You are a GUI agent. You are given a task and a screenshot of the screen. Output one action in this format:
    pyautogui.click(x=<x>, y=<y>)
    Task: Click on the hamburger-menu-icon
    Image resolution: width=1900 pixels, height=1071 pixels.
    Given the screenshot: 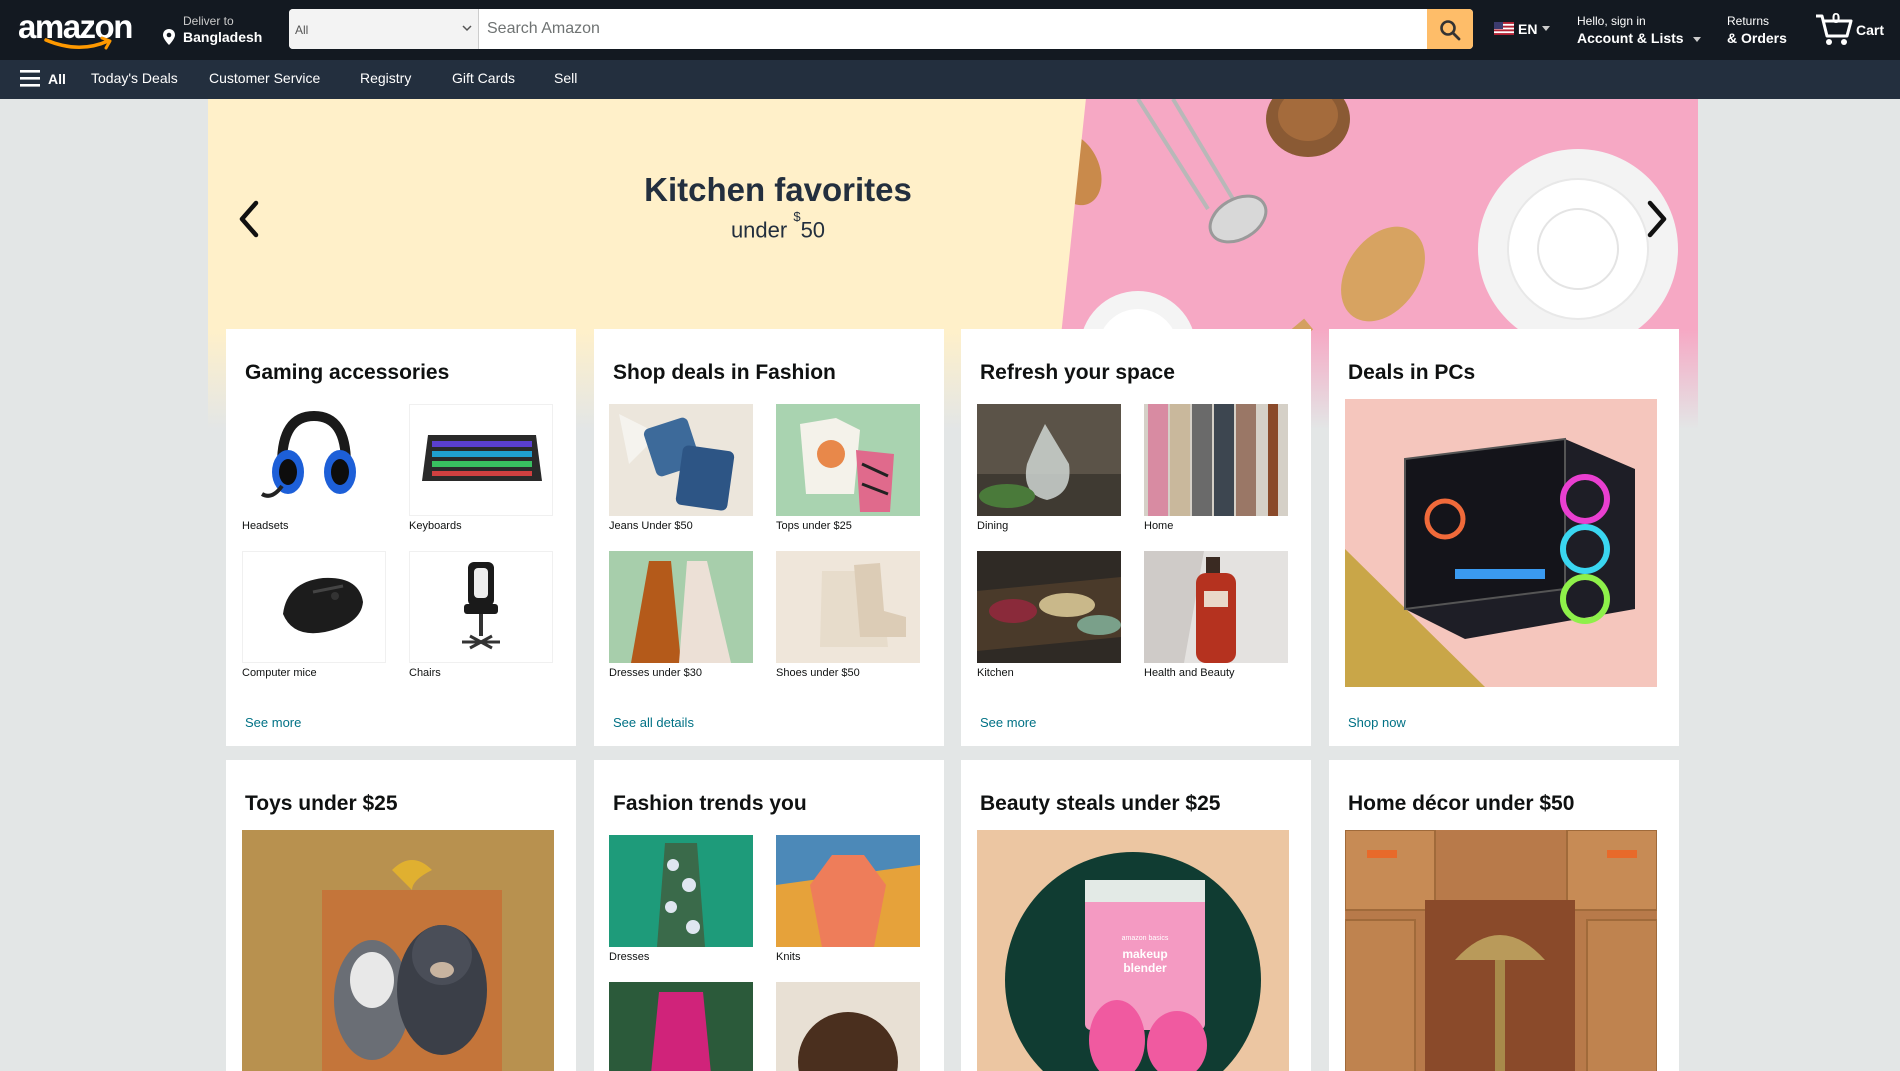 What is the action you would take?
    pyautogui.click(x=30, y=78)
    